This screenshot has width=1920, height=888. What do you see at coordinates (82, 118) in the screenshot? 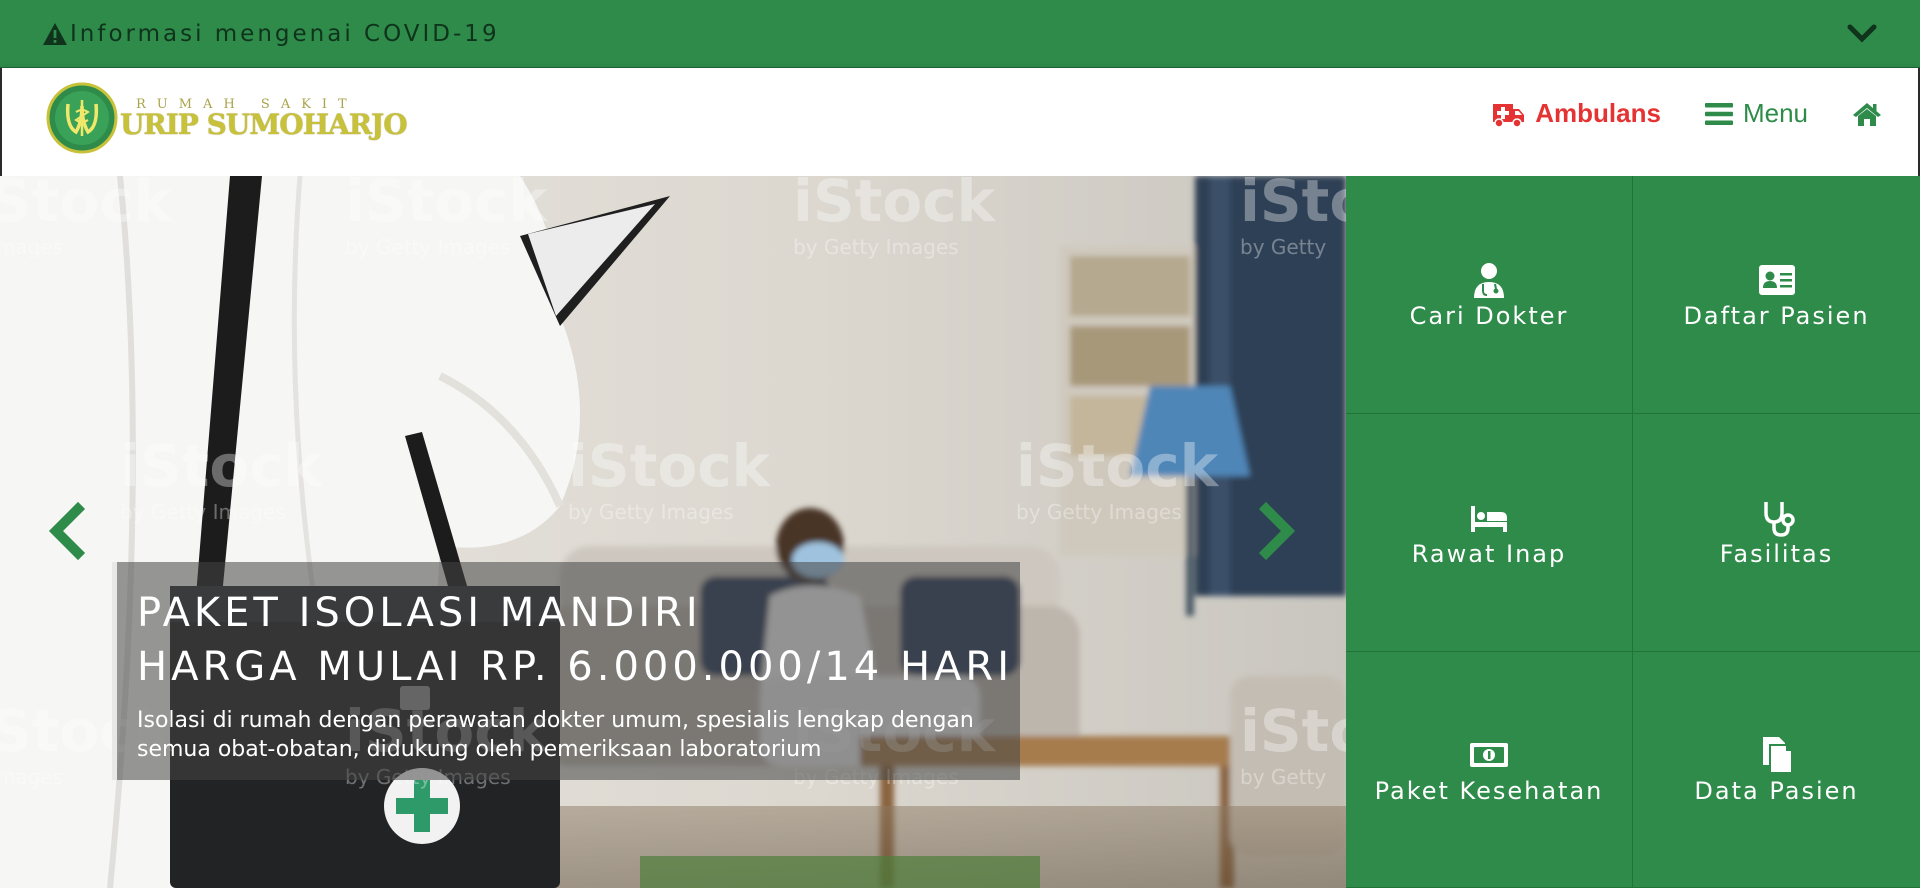
I see `logo-emblem-icon` at bounding box center [82, 118].